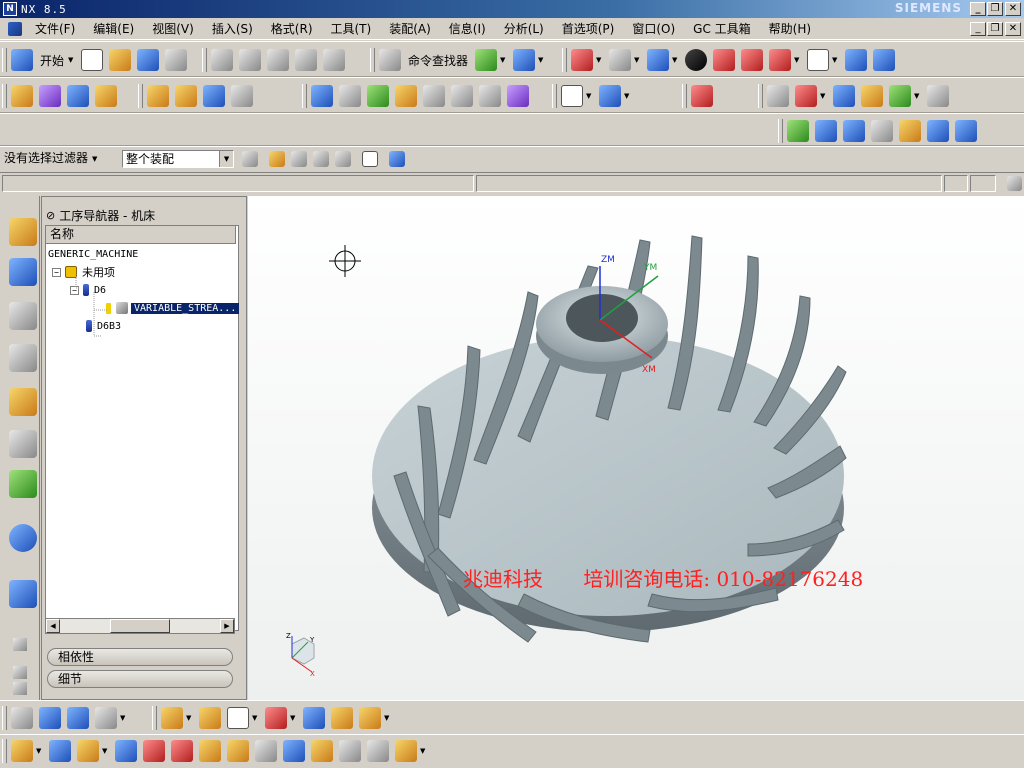 This screenshot has width=1024, height=768. I want to click on check-icon, so click(798, 131).